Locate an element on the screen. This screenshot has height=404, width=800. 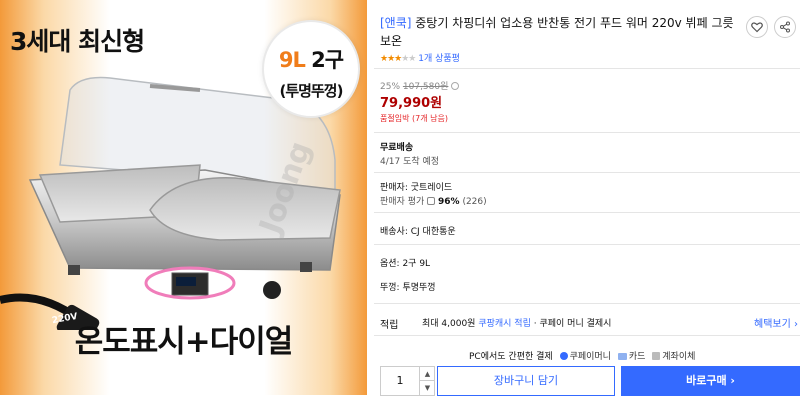
discount-rate: 25% is located at coordinates (390, 87).